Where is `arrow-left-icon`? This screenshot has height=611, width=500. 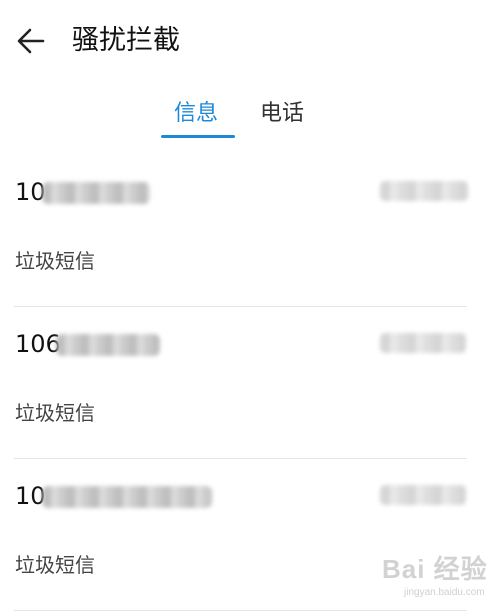 arrow-left-icon is located at coordinates (31, 41).